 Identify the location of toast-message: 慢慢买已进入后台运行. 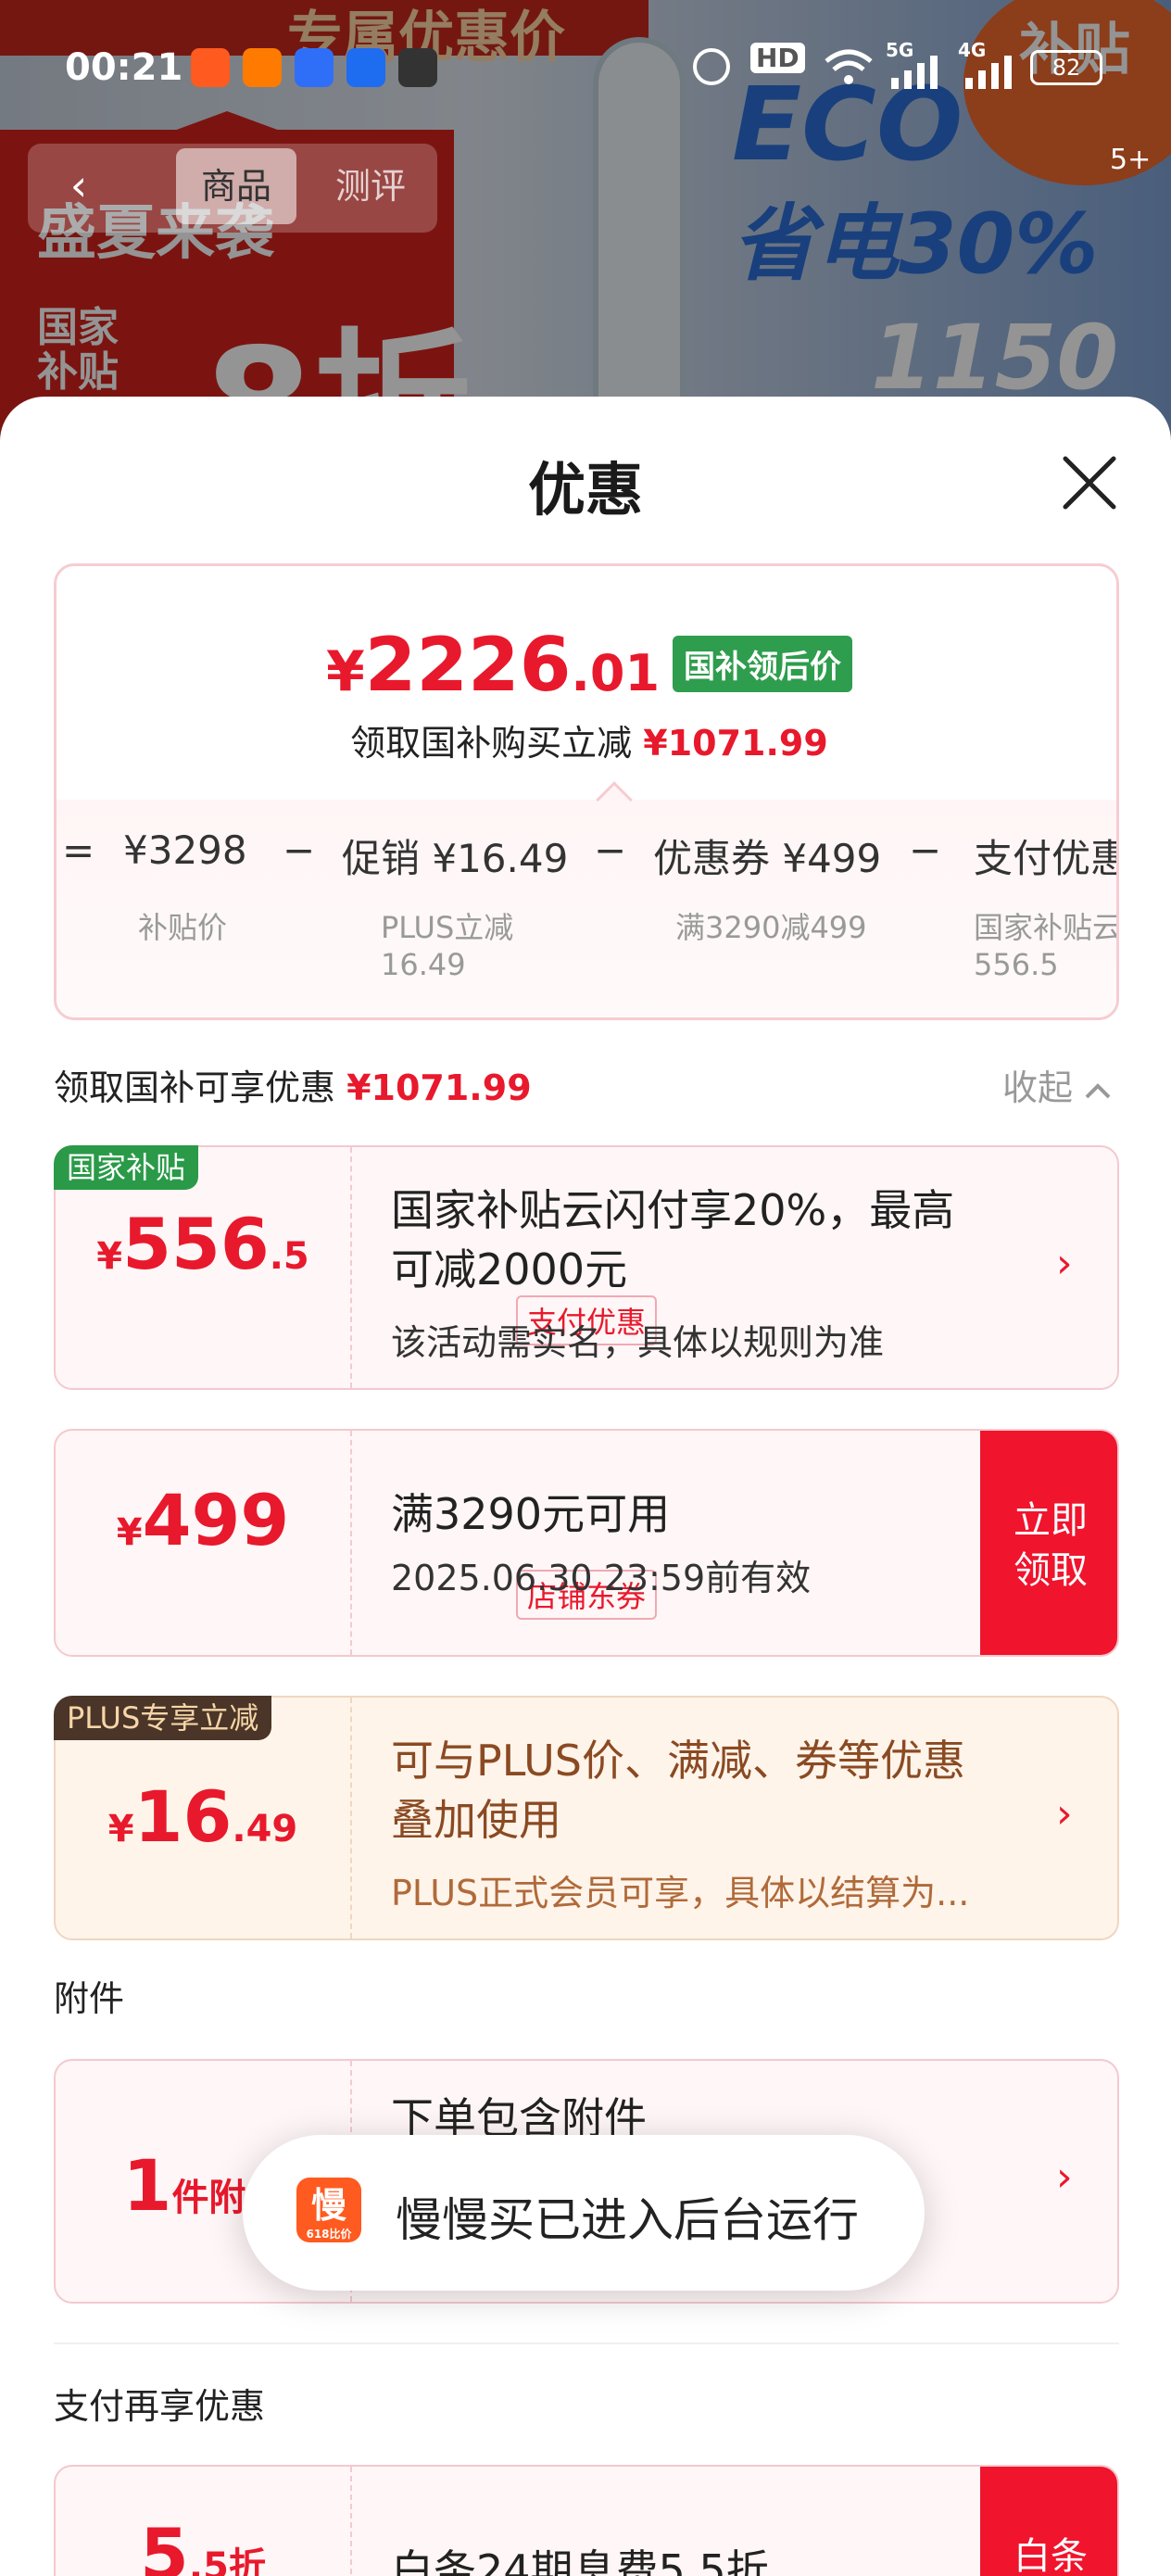
(628, 2220).